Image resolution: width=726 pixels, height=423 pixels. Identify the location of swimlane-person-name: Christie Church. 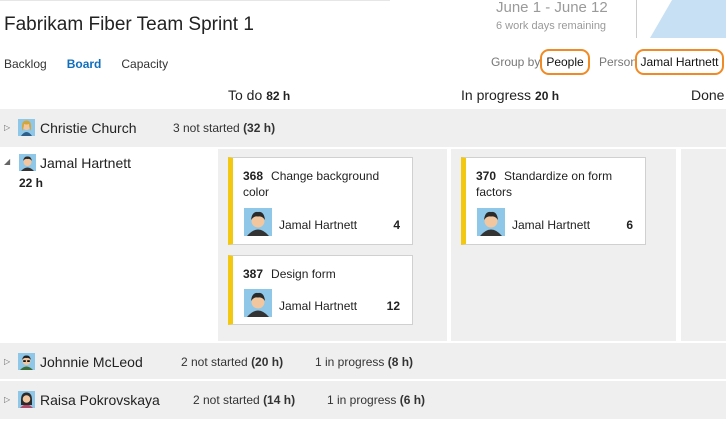
(88, 128).